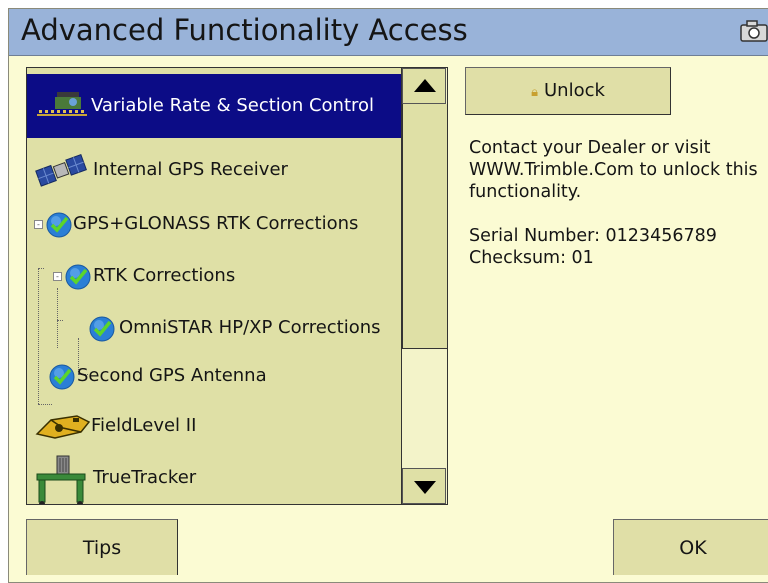  Describe the element at coordinates (145, 477) in the screenshot. I see `feature-item-label: TrueTracker` at that location.